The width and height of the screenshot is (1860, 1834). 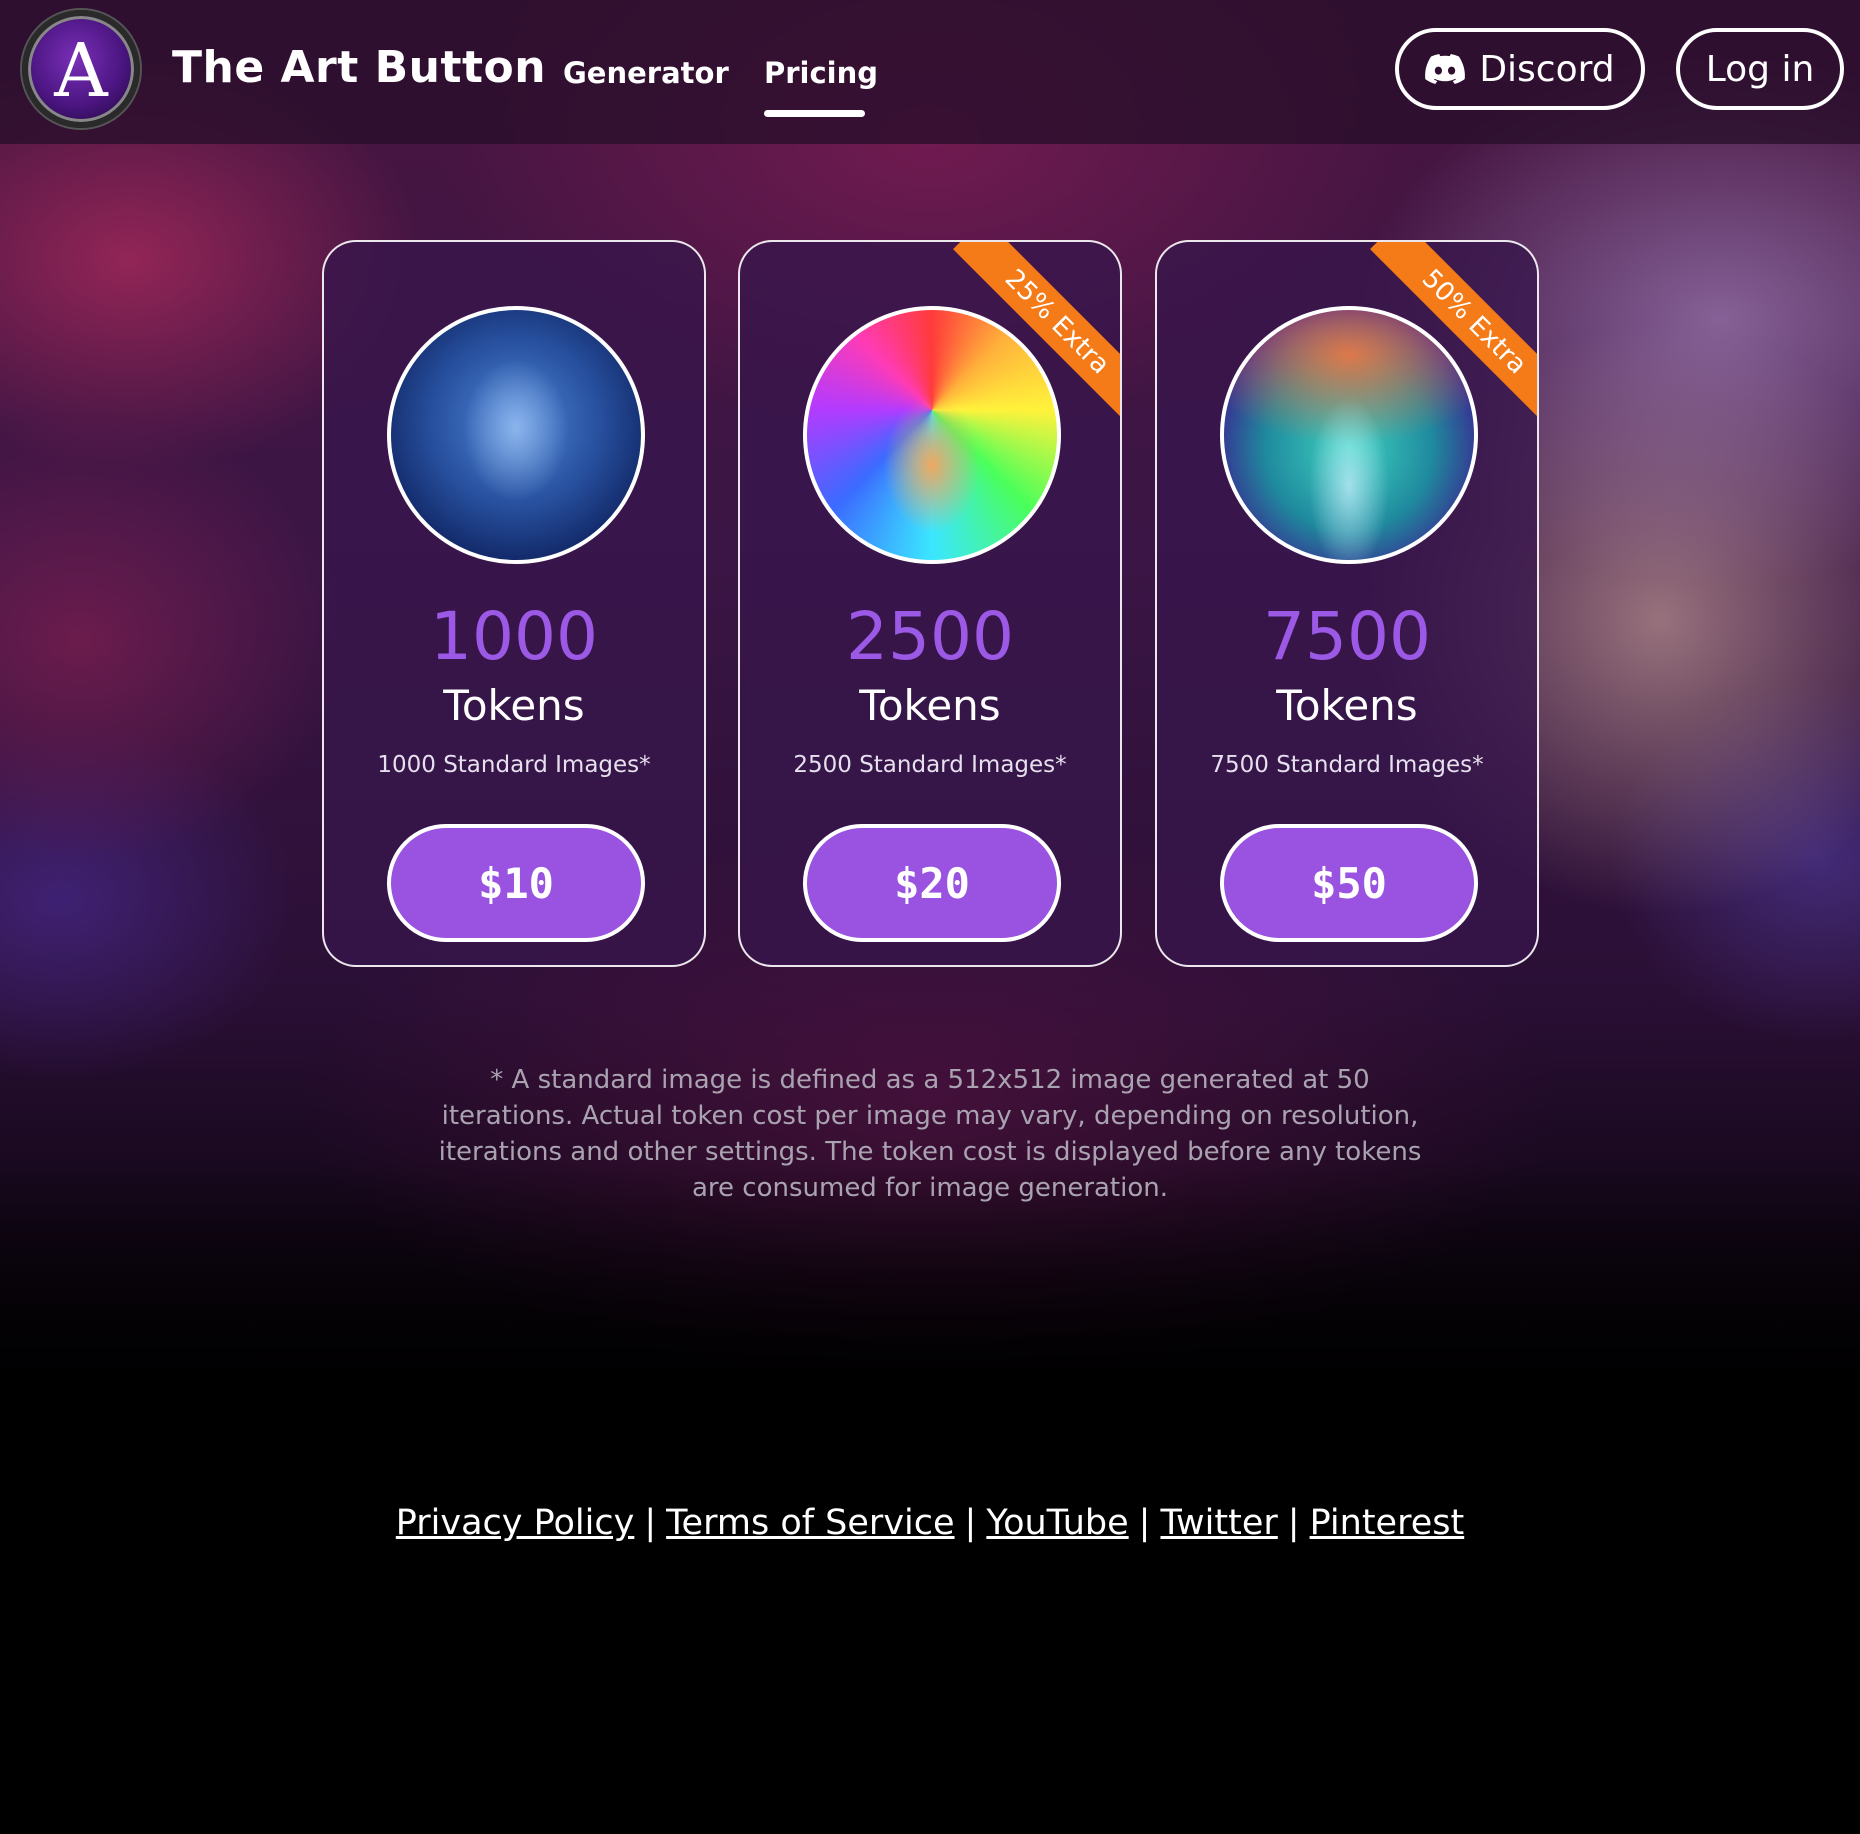 What do you see at coordinates (515, 1523) in the screenshot?
I see `privacy-policy-link: Privacy Policy` at bounding box center [515, 1523].